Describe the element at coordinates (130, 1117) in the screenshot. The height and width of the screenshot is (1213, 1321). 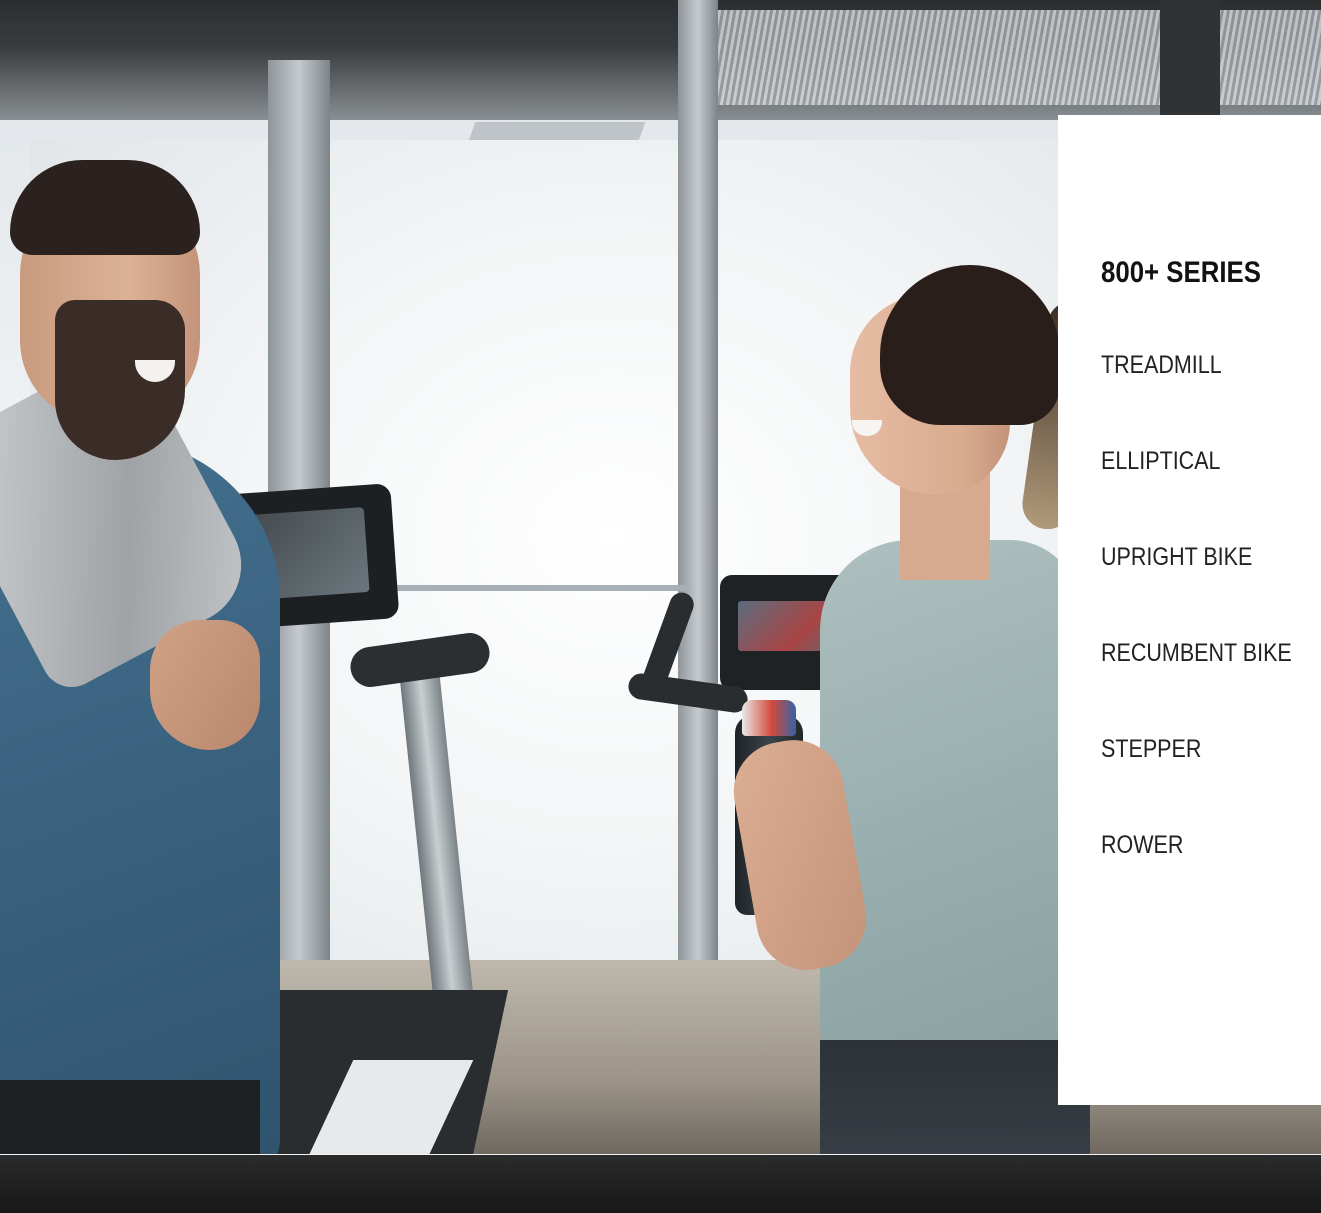
I see `man-pants` at that location.